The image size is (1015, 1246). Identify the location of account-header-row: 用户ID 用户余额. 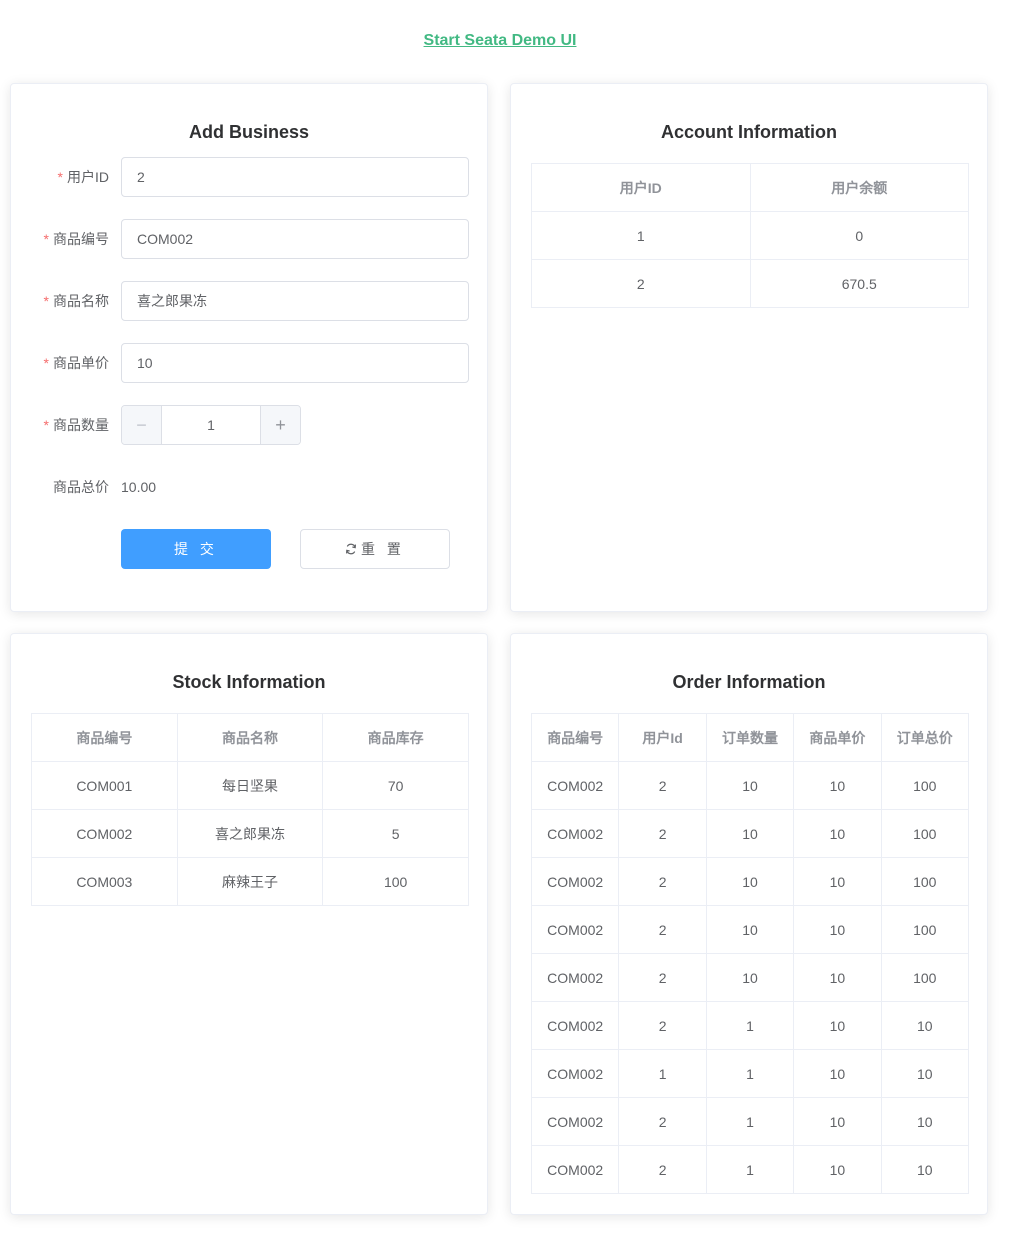
(750, 187).